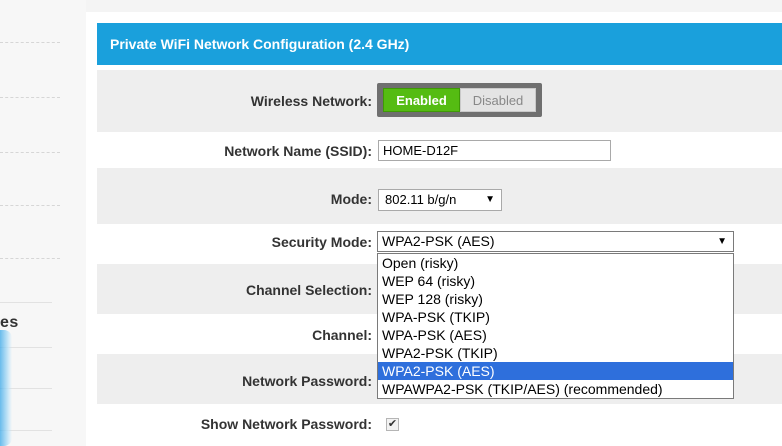 This screenshot has height=446, width=782. I want to click on network-password-label: Network Password:, so click(307, 381).